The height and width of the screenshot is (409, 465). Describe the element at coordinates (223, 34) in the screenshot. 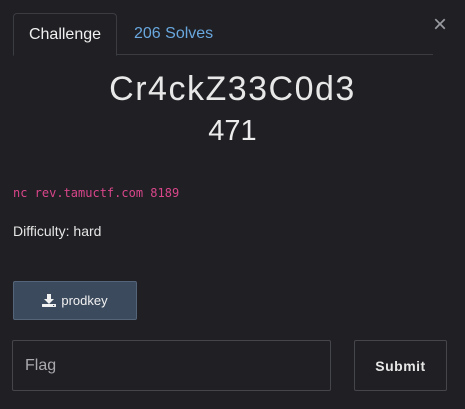

I see `tab-bar: Challenge 206 Solves` at that location.